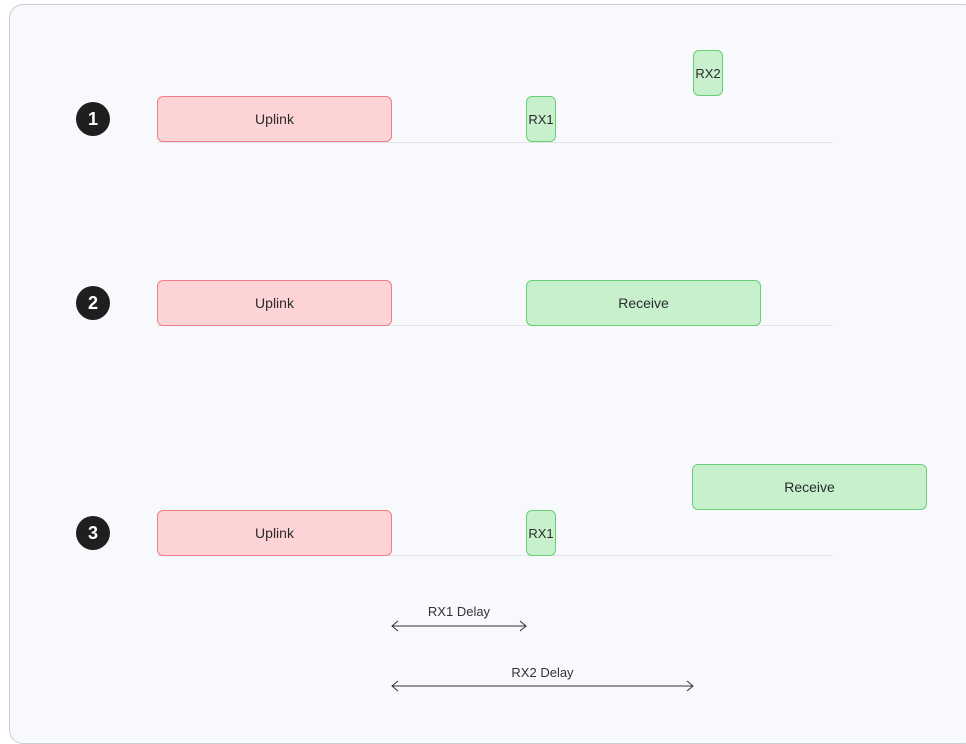 The image size is (966, 744). What do you see at coordinates (542, 672) in the screenshot?
I see `rx2-delay-label: RX2 Delay` at bounding box center [542, 672].